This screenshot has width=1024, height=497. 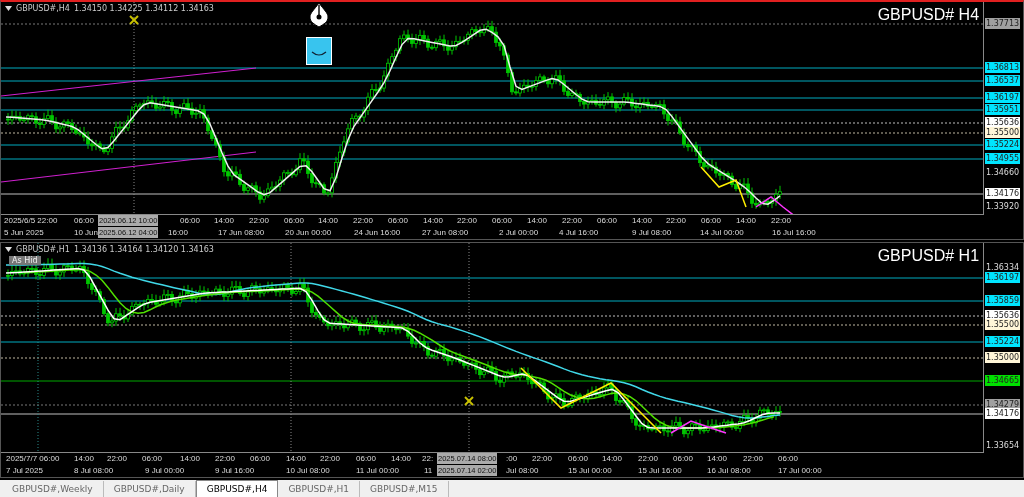 I want to click on date-label: 8 Jul 08:00, so click(x=94, y=470).